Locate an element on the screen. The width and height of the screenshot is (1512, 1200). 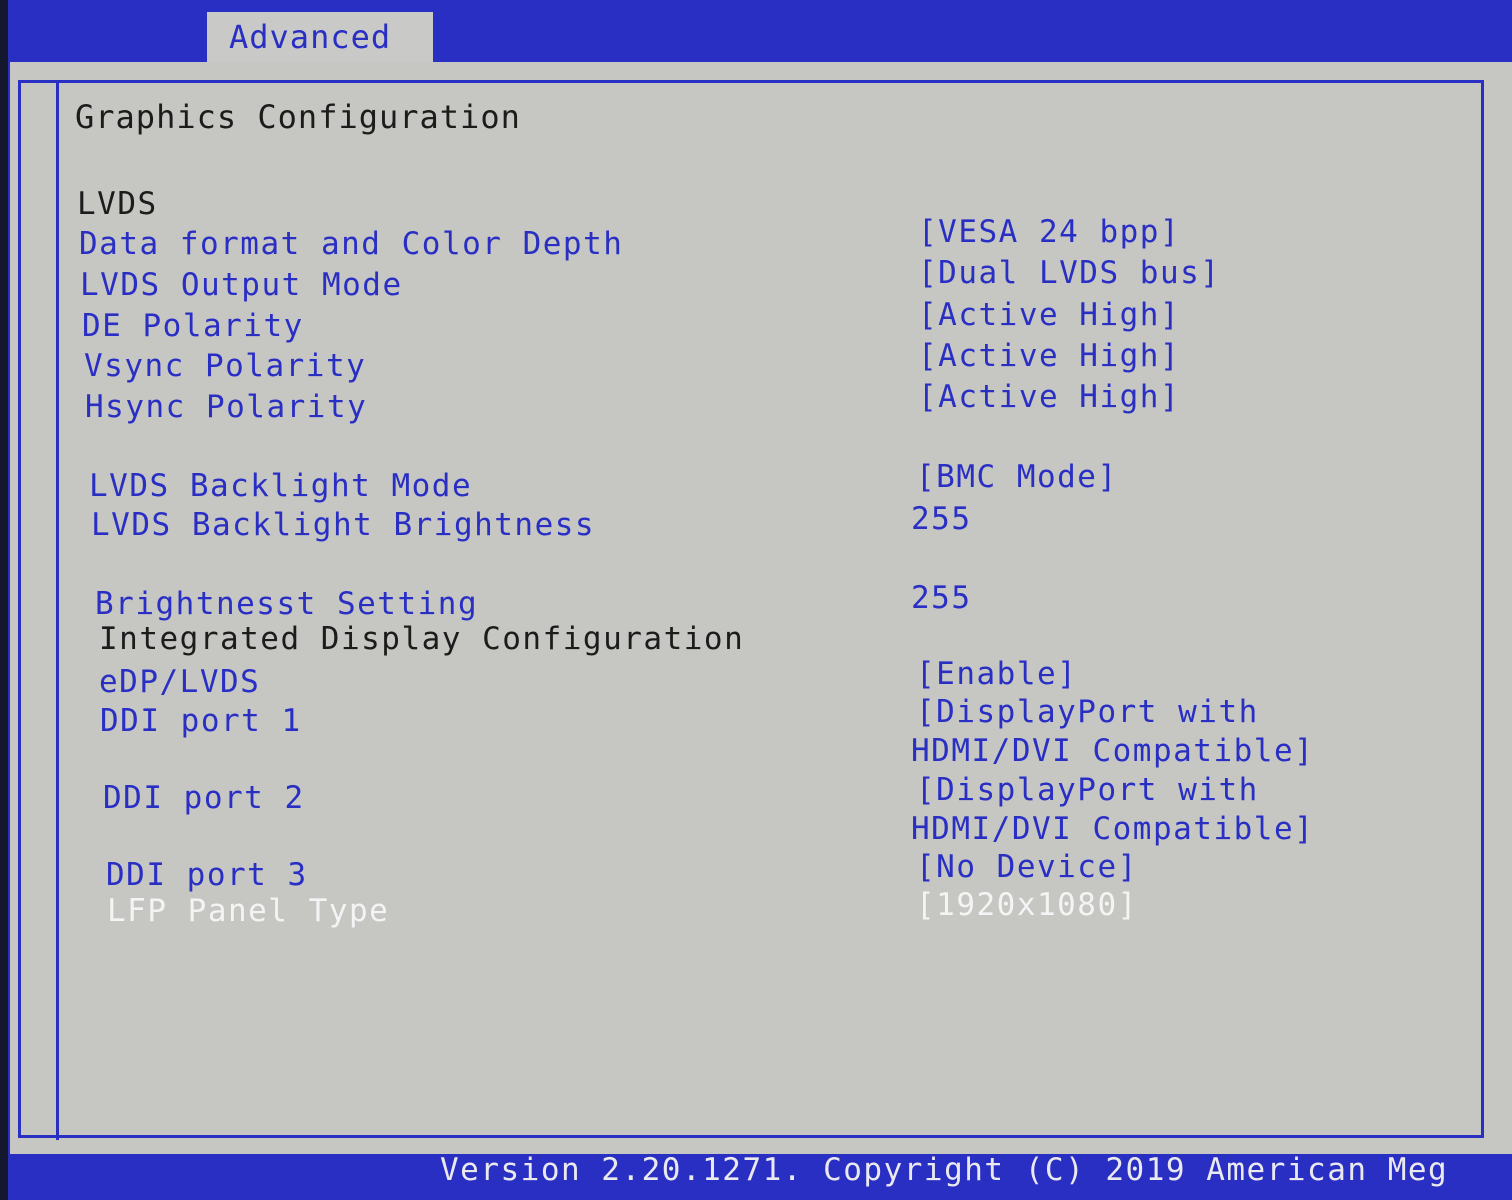
setting-value-vsync-polarity: [Active High] is located at coordinates (1049, 356).